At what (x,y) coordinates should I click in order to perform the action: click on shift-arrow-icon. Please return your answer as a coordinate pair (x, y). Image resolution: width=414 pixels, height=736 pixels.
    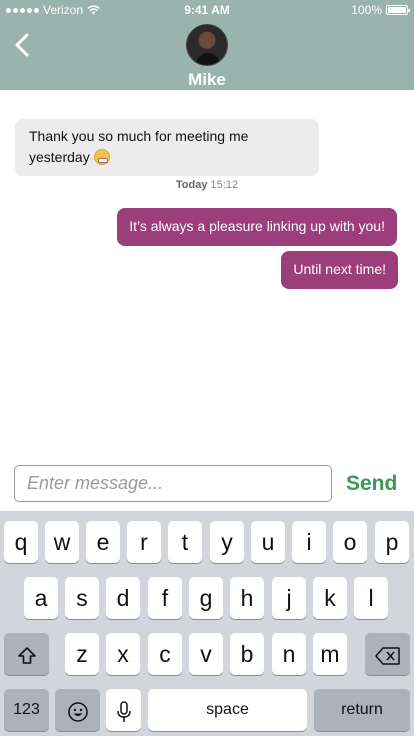
    Looking at the image, I should click on (26, 655).